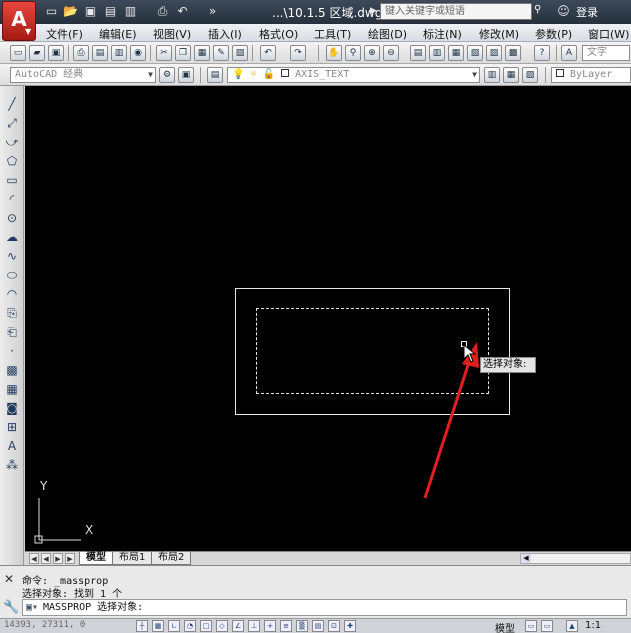  Describe the element at coordinates (334, 53) in the screenshot. I see `pan-icon: ✋` at that location.